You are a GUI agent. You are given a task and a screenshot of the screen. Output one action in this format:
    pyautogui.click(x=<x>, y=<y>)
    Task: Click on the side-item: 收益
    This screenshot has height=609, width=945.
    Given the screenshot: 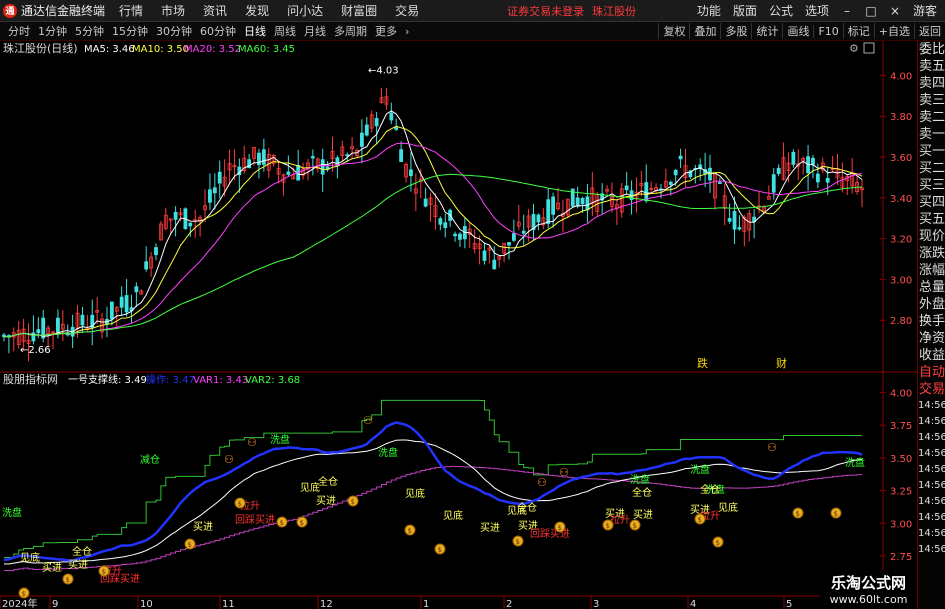 What is the action you would take?
    pyautogui.click(x=931, y=355)
    